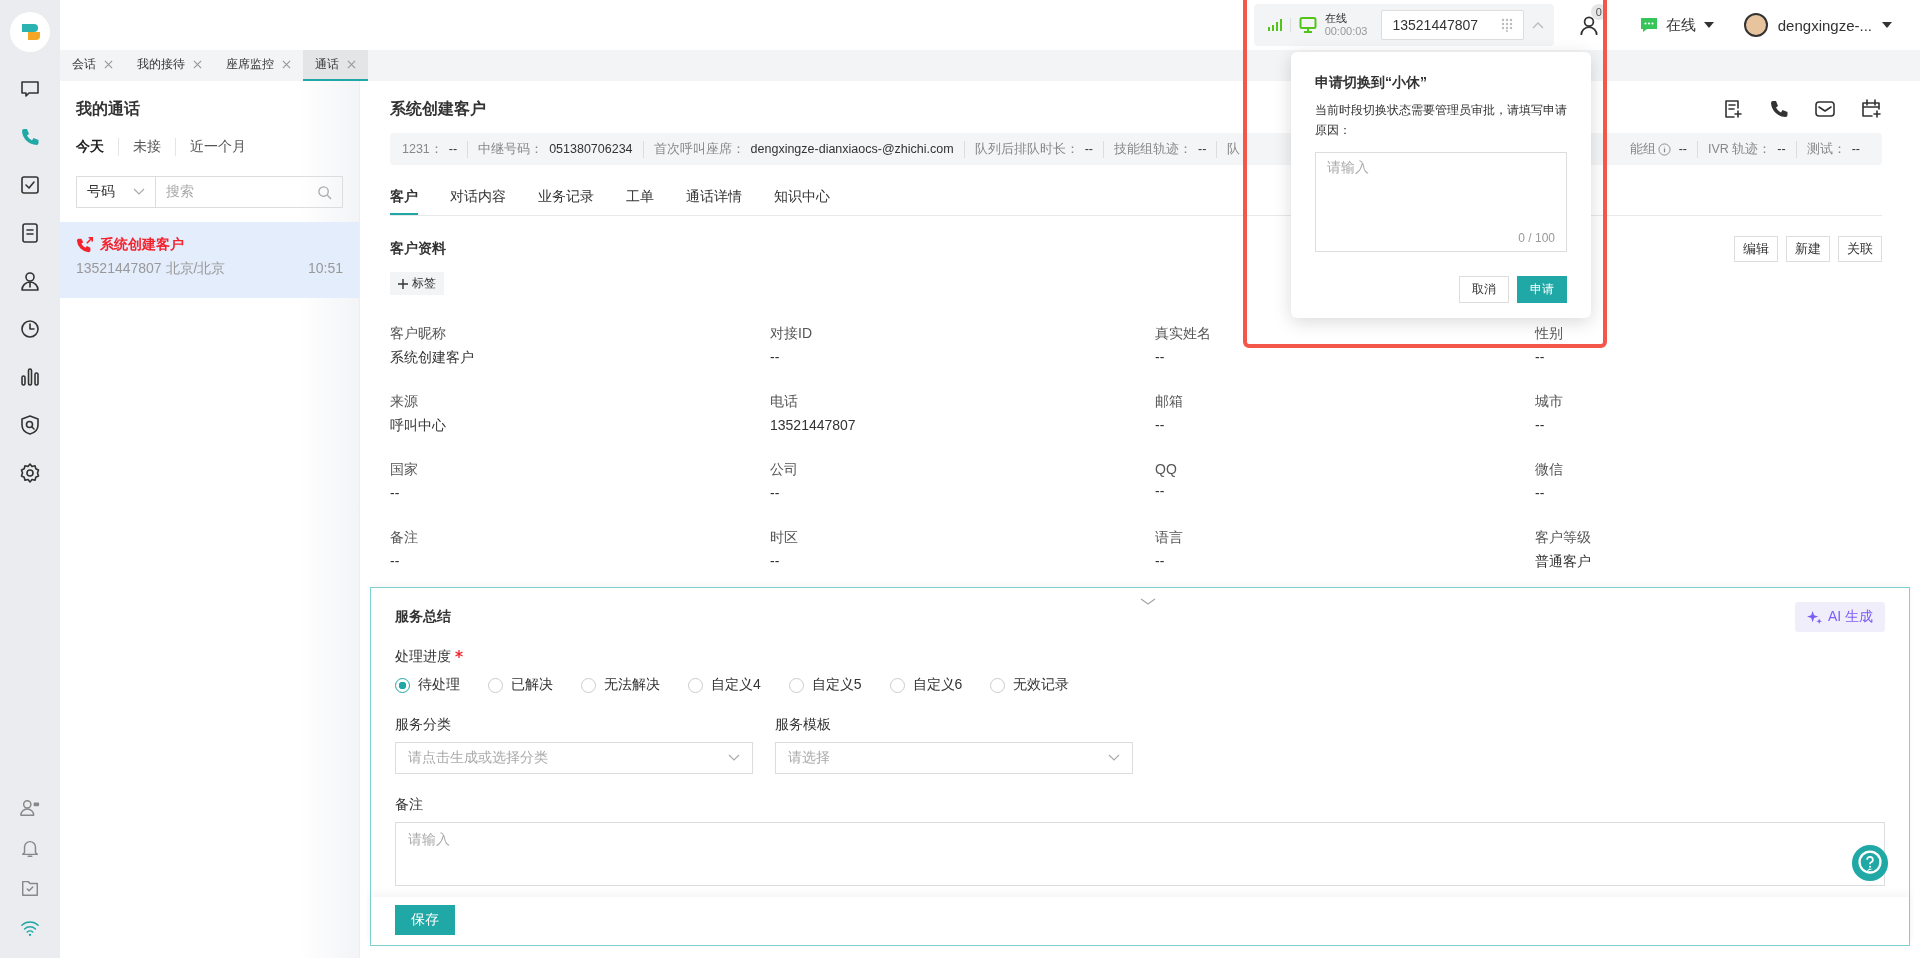  I want to click on checkbox-icon, so click(30, 185).